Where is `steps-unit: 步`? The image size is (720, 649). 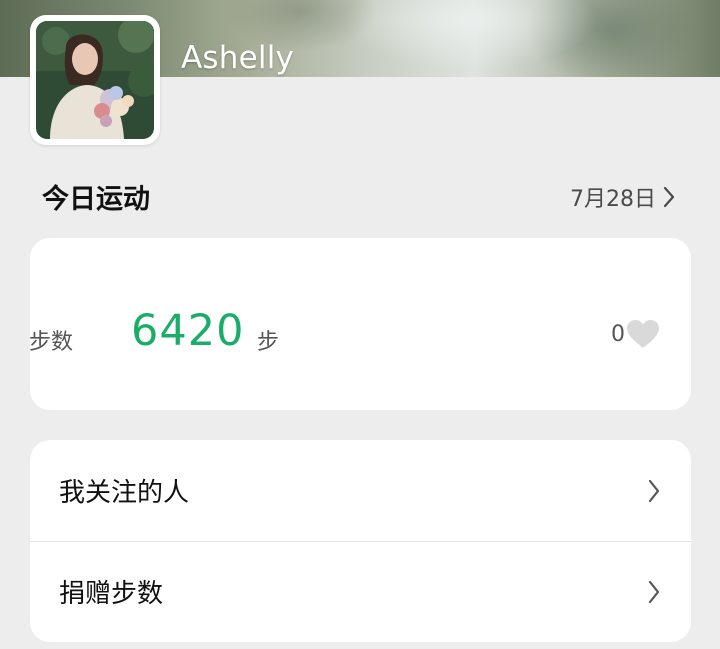
steps-unit: 步 is located at coordinates (268, 342).